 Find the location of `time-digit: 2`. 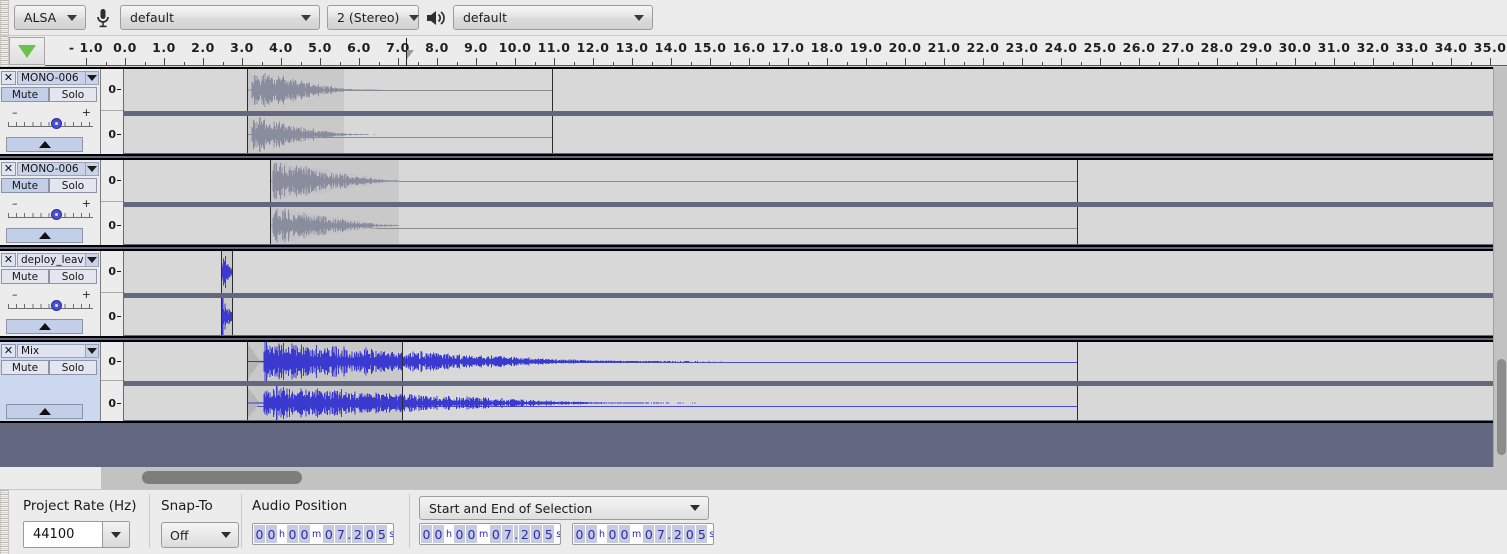

time-digit: 2 is located at coordinates (678, 534).